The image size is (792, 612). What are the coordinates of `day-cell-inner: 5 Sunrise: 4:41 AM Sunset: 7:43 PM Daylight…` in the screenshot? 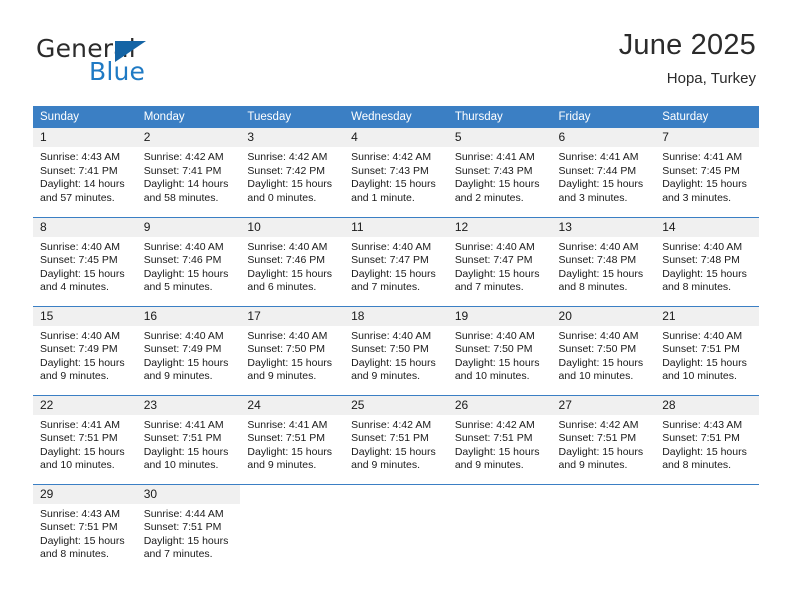 It's located at (499, 172).